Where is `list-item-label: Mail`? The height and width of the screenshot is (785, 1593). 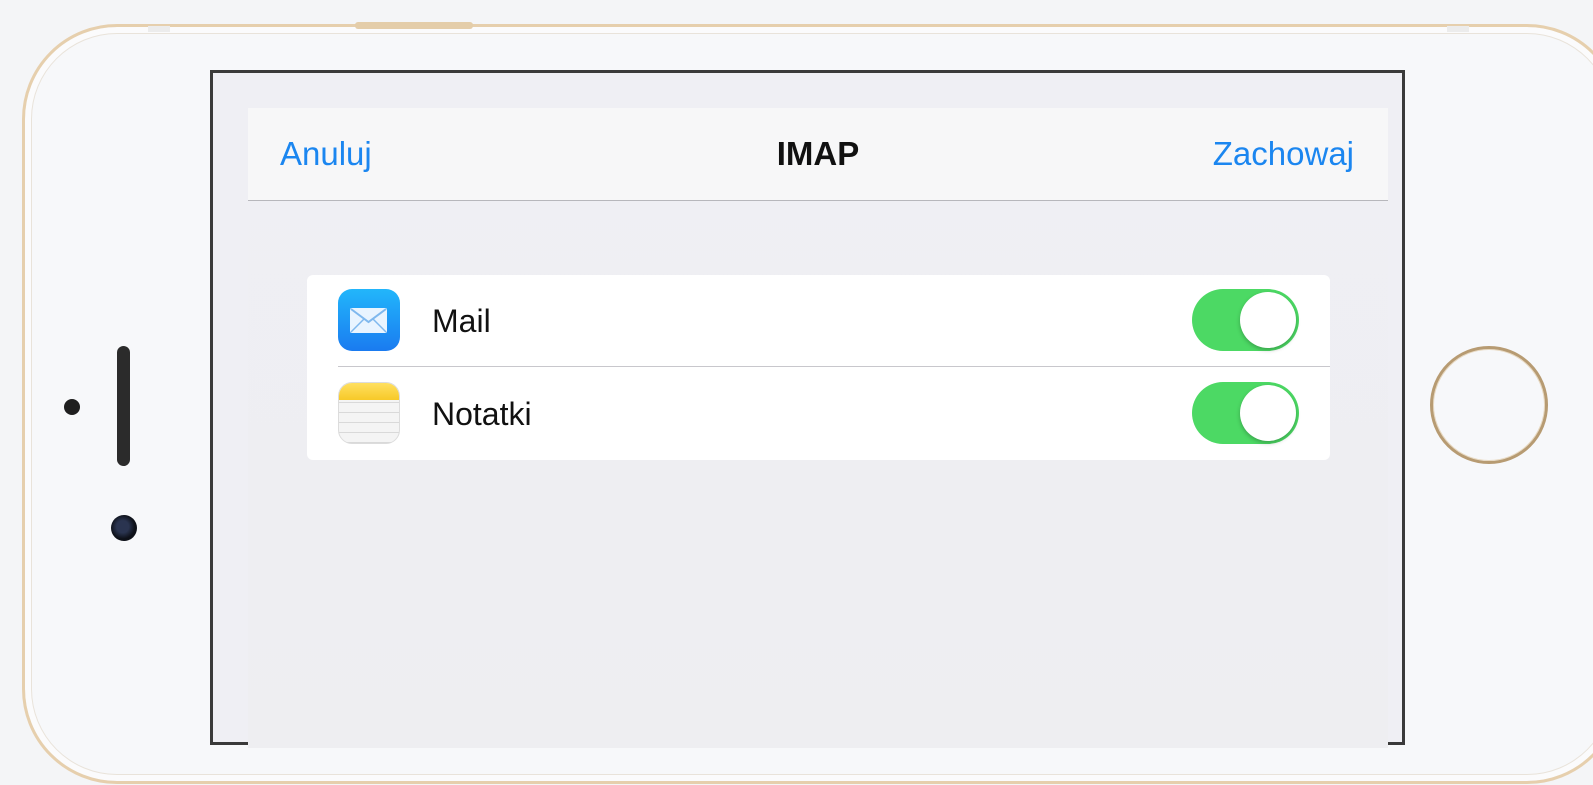 list-item-label: Mail is located at coordinates (461, 321).